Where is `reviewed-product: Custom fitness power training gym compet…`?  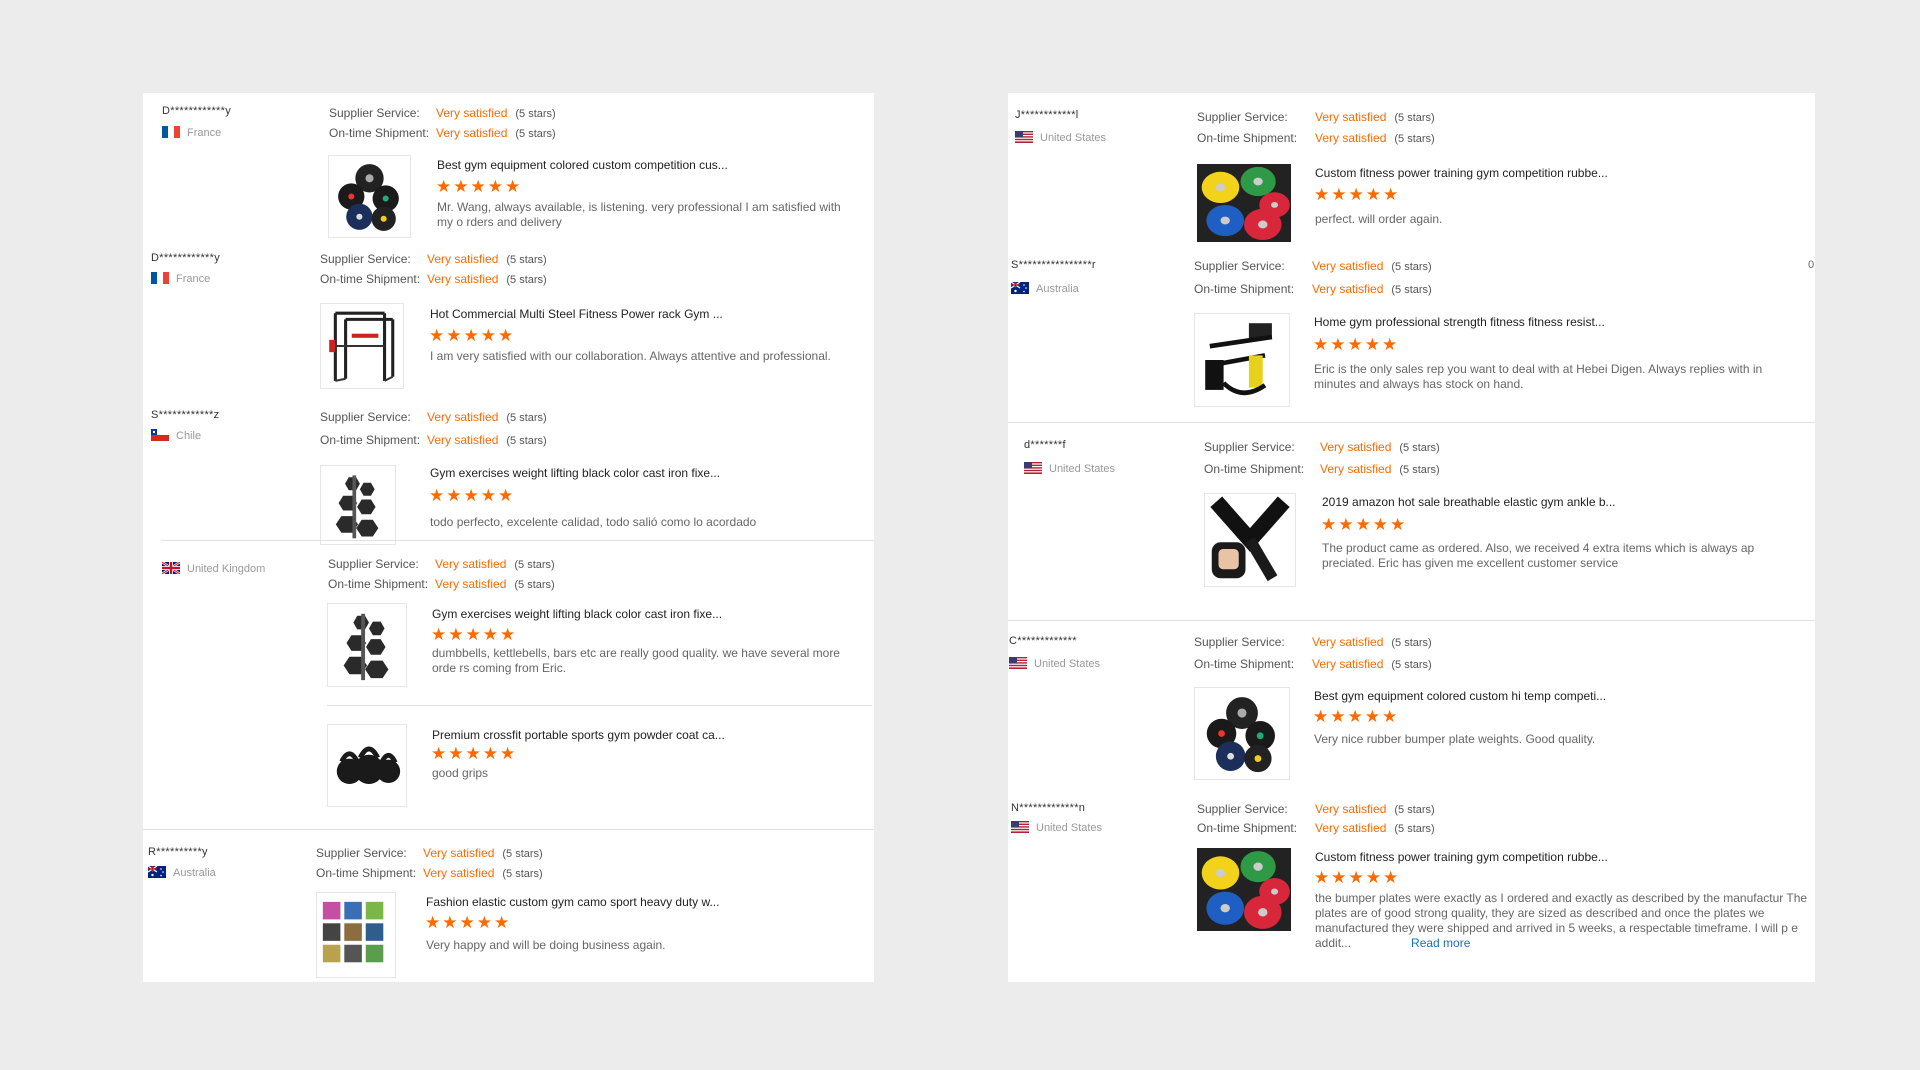 reviewed-product: Custom fitness power training gym compet… is located at coordinates (1506, 913).